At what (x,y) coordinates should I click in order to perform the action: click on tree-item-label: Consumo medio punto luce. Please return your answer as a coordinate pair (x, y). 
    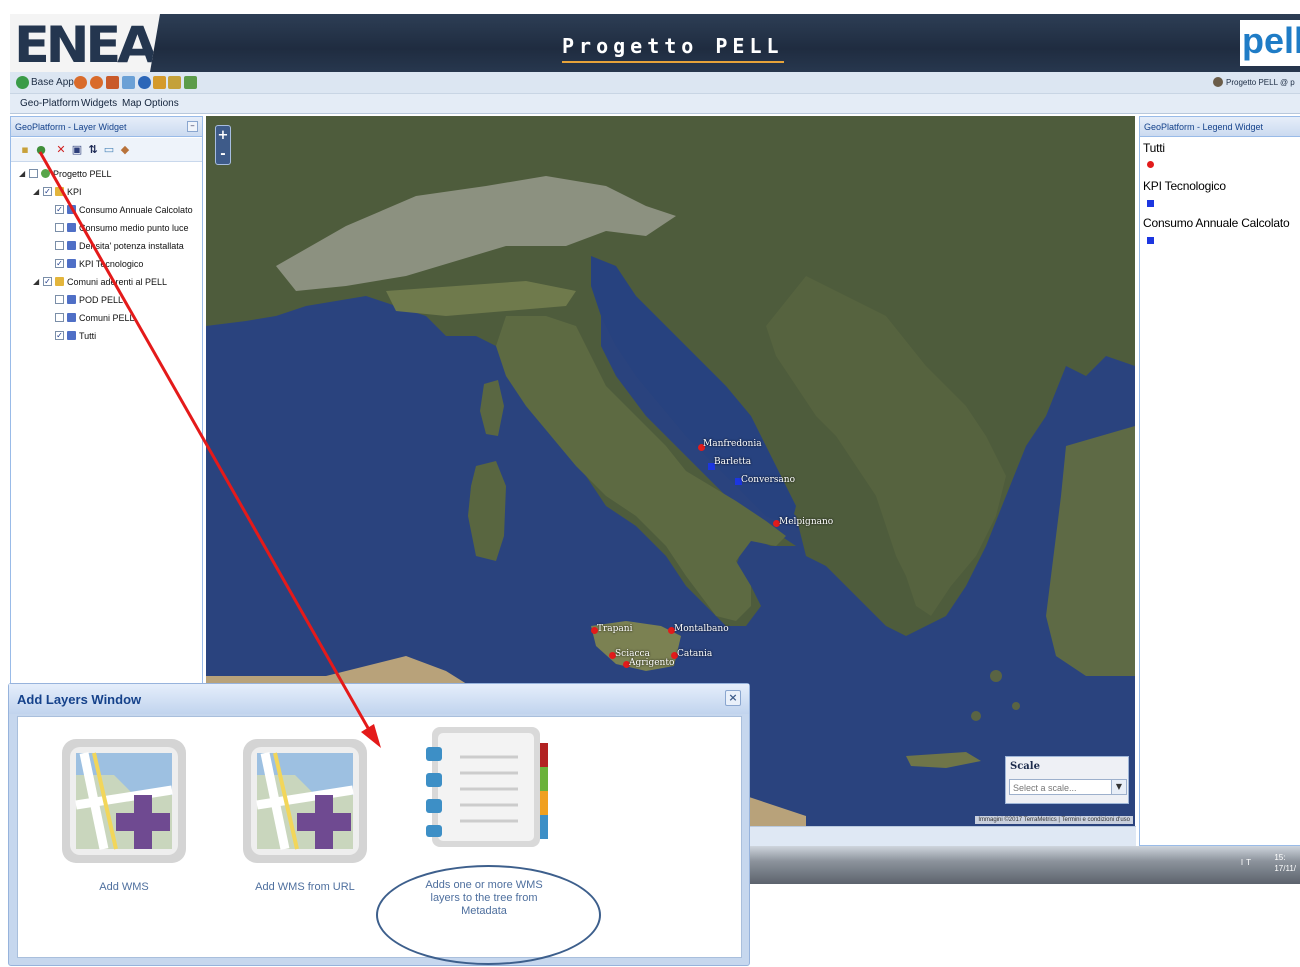
    Looking at the image, I should click on (134, 228).